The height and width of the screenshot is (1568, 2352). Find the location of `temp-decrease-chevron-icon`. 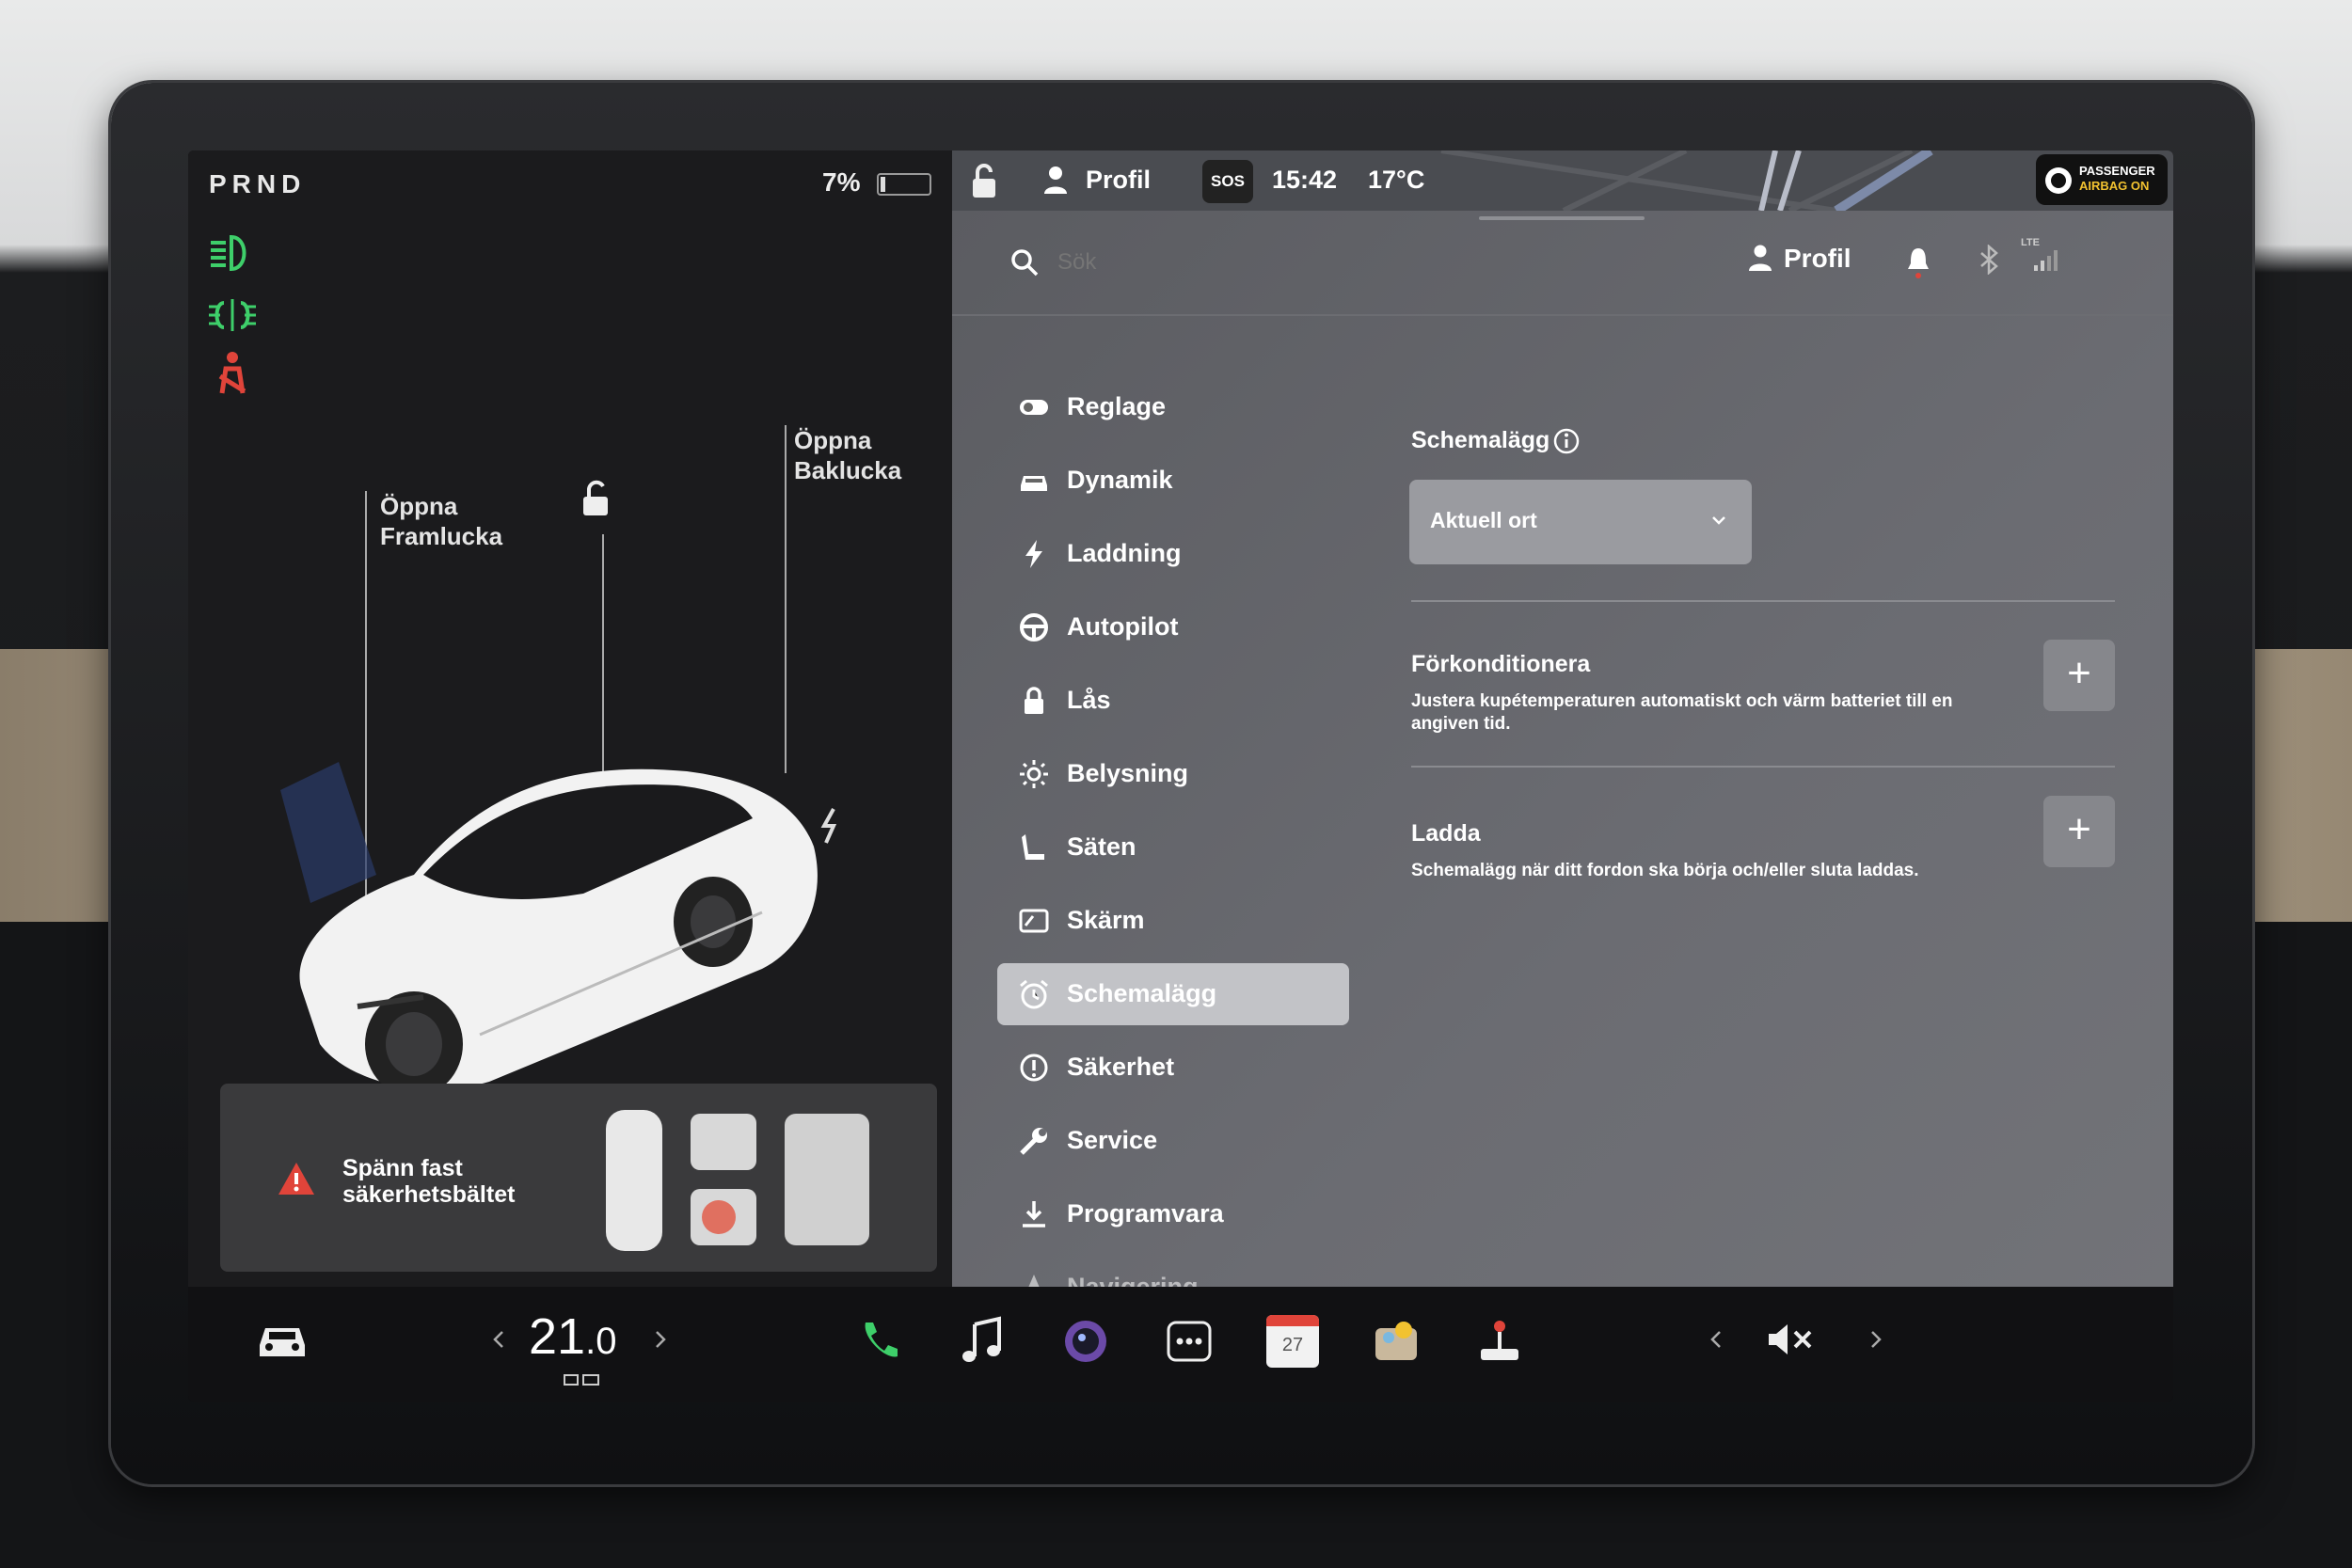

temp-decrease-chevron-icon is located at coordinates (498, 1339).